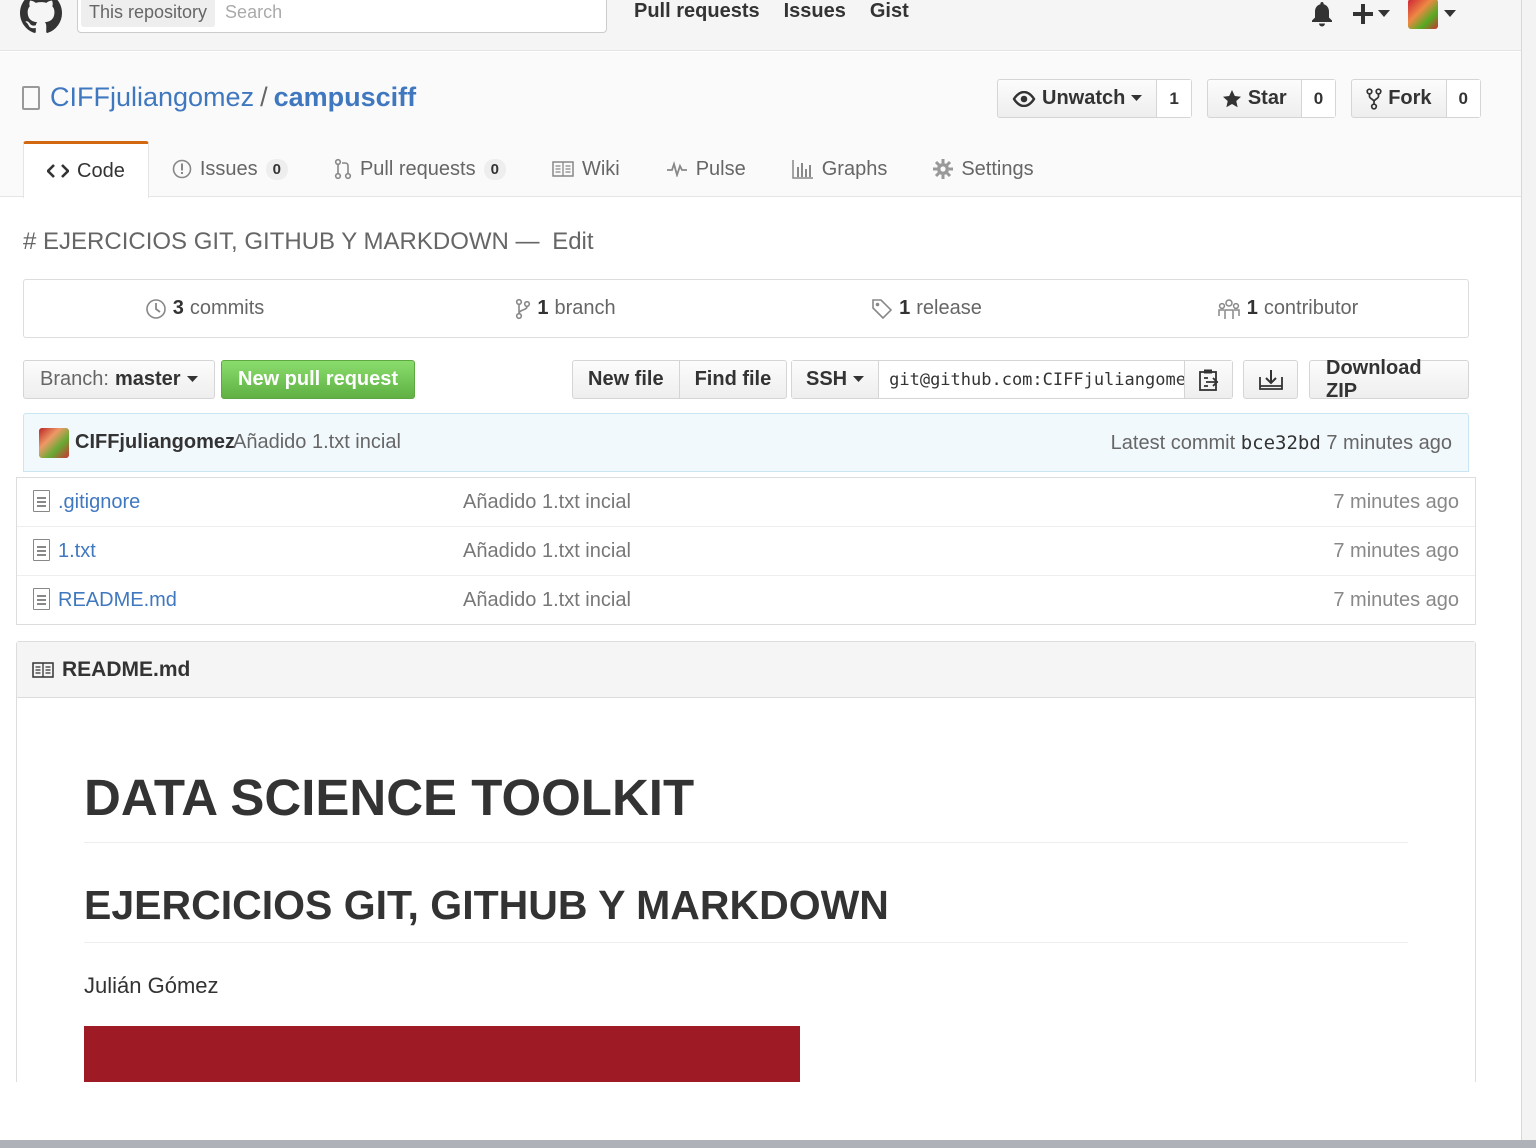 Image resolution: width=1536 pixels, height=1148 pixels. What do you see at coordinates (746, 670) in the screenshot?
I see `readme-header: README.md` at bounding box center [746, 670].